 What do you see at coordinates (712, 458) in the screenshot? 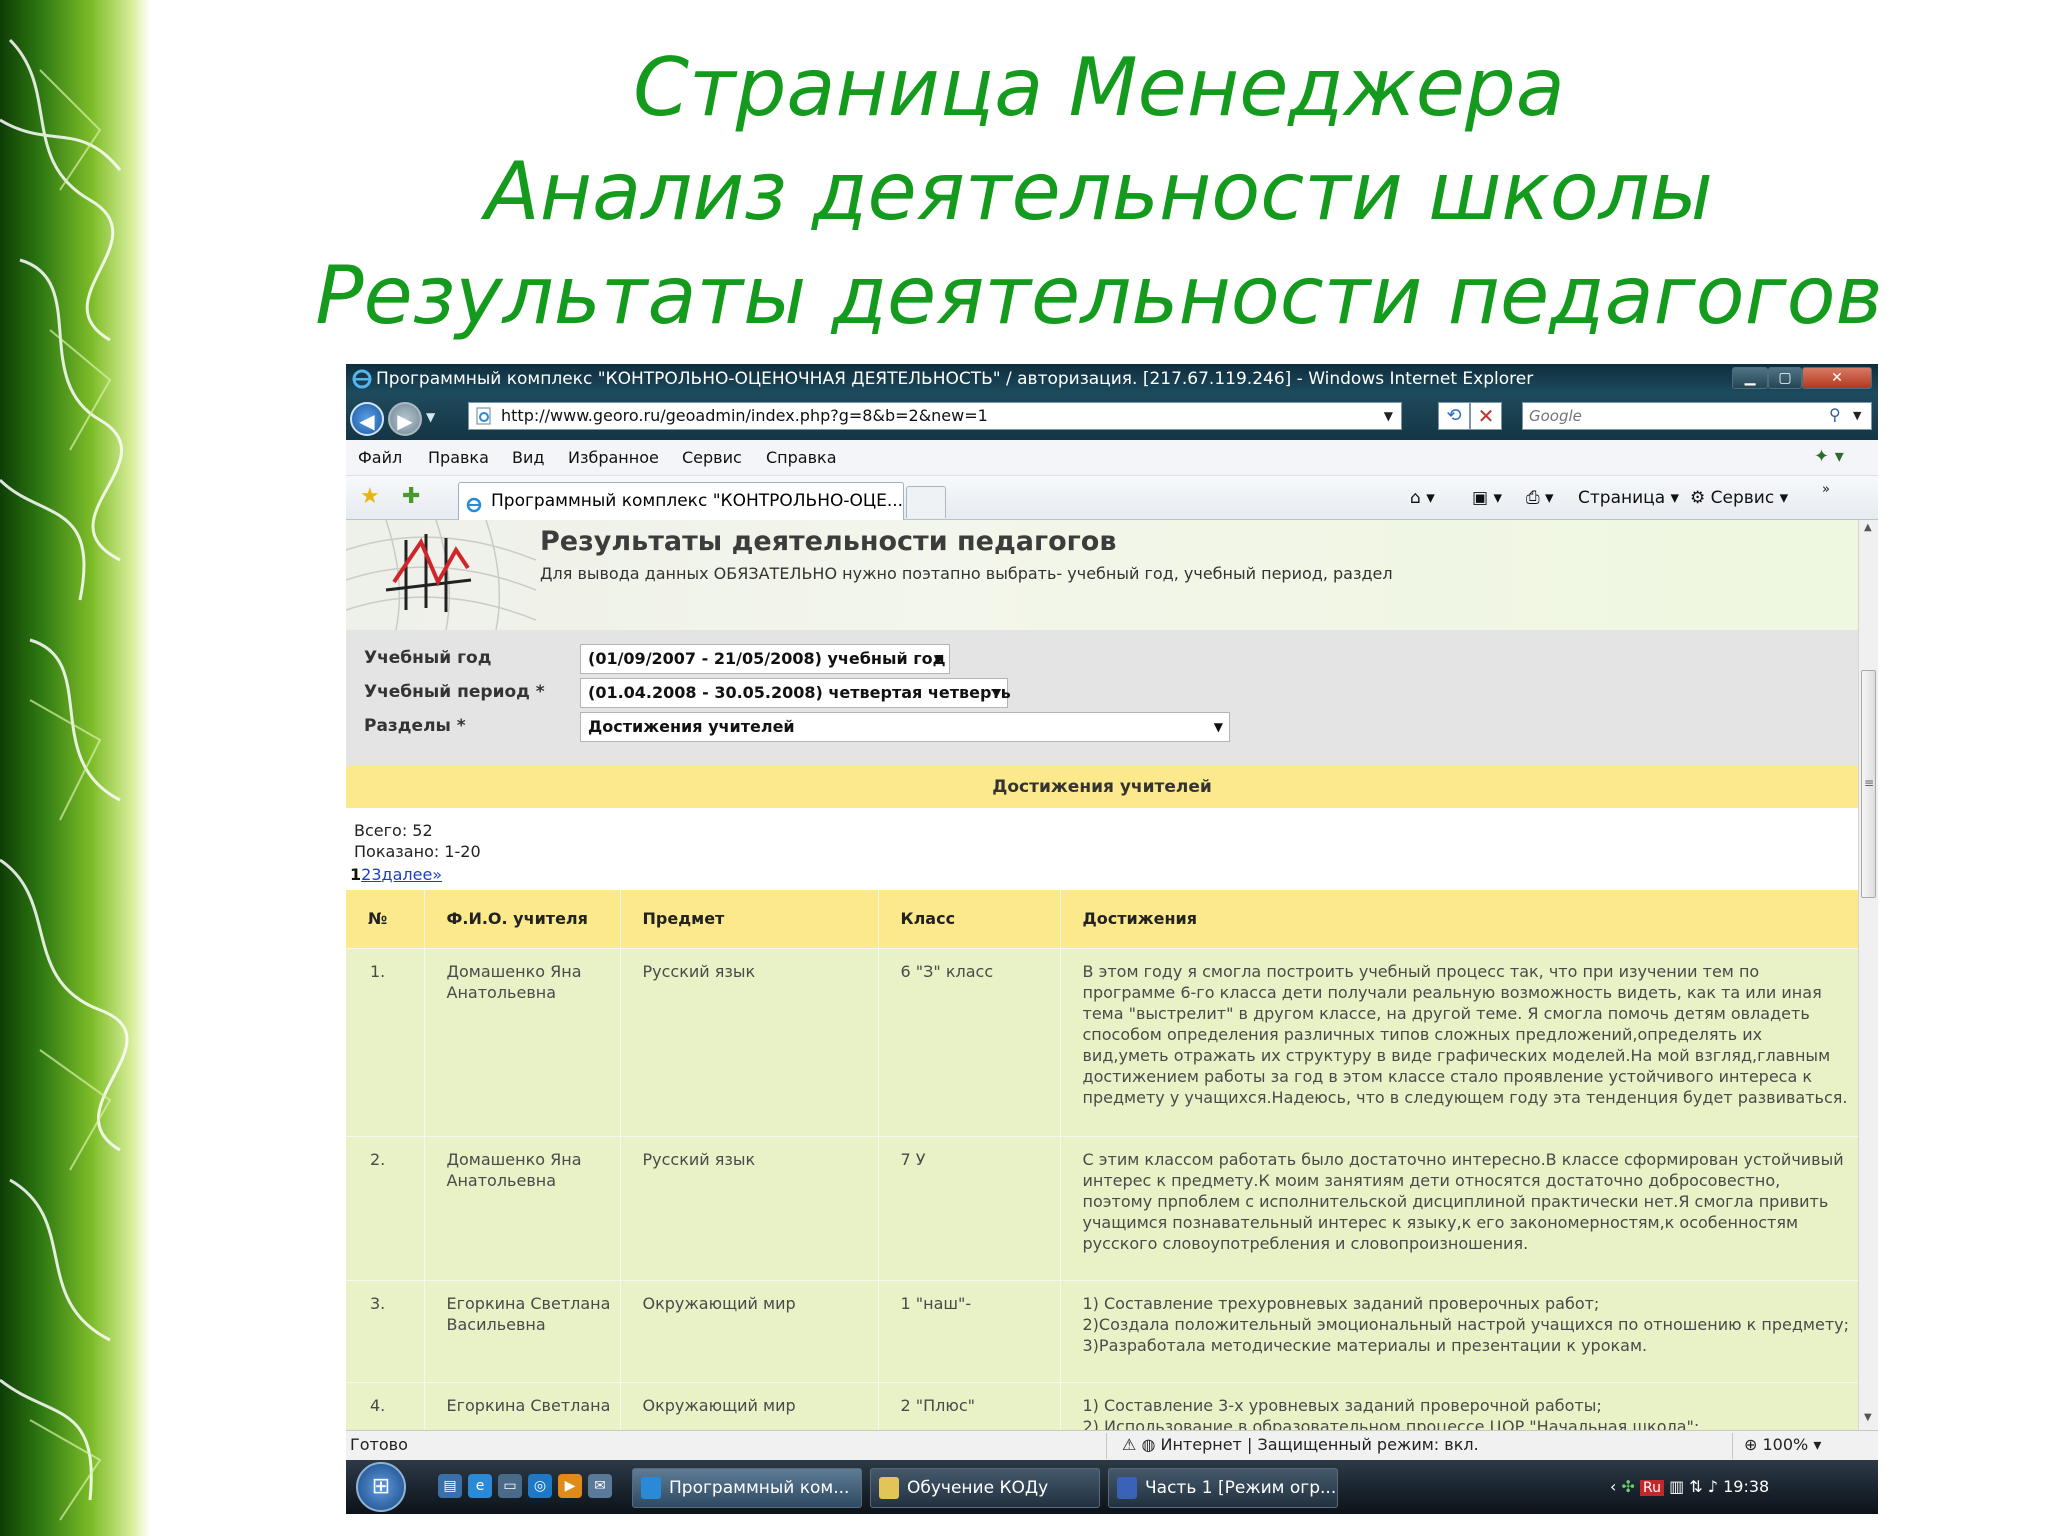
I see `menu-tools: Сервис` at bounding box center [712, 458].